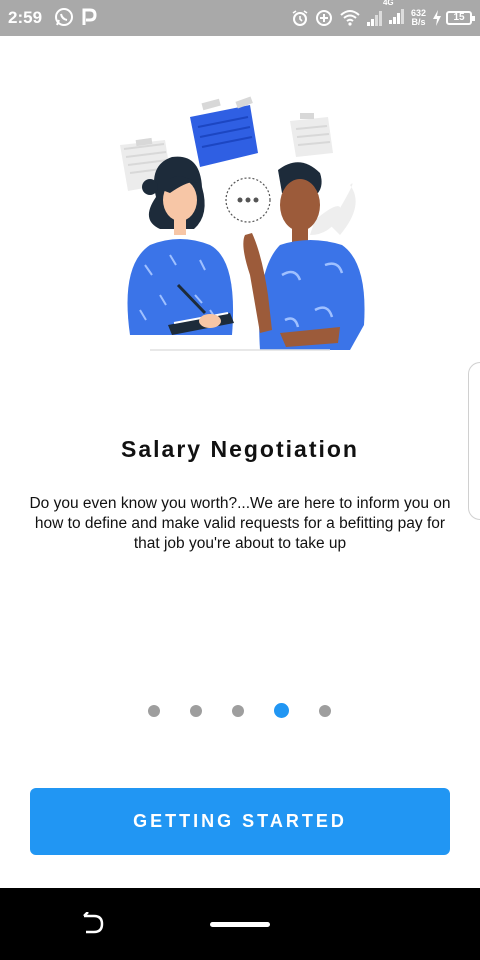 This screenshot has height=960, width=480. Describe the element at coordinates (388, 3) in the screenshot. I see `network-type: 4G` at that location.